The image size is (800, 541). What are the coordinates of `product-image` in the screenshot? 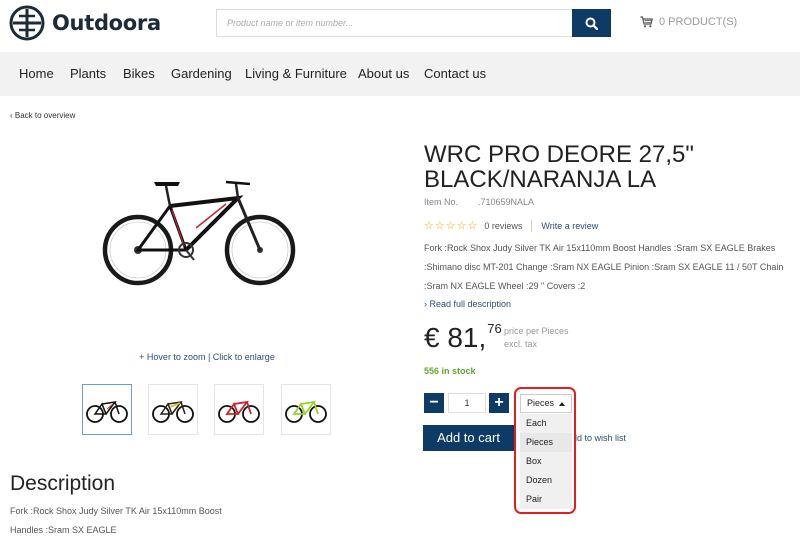 It's located at (198, 231).